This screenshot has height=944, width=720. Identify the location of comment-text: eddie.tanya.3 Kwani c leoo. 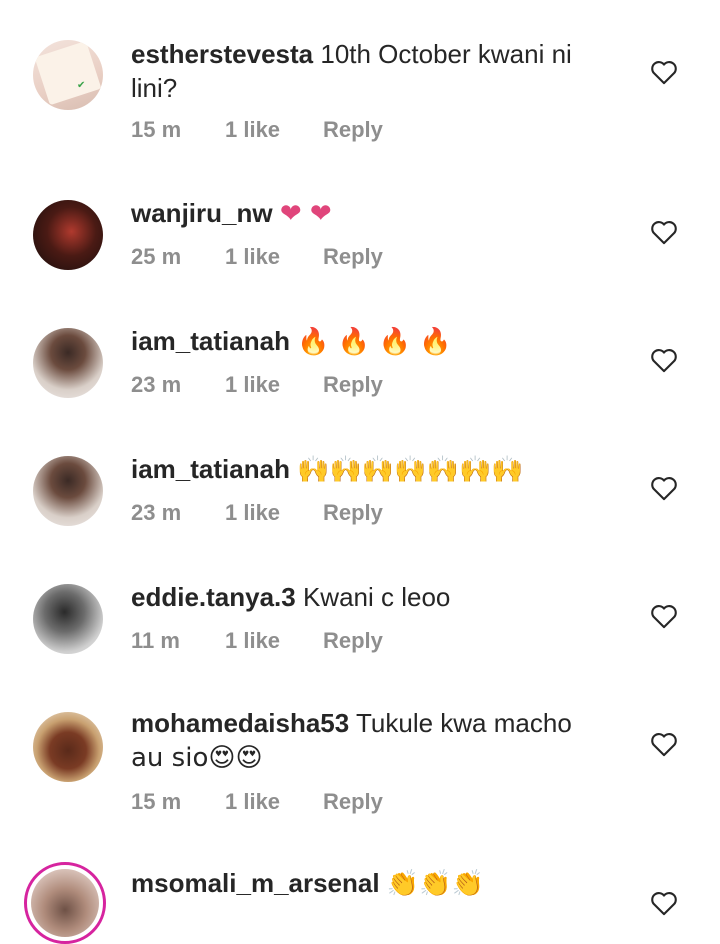
(381, 597).